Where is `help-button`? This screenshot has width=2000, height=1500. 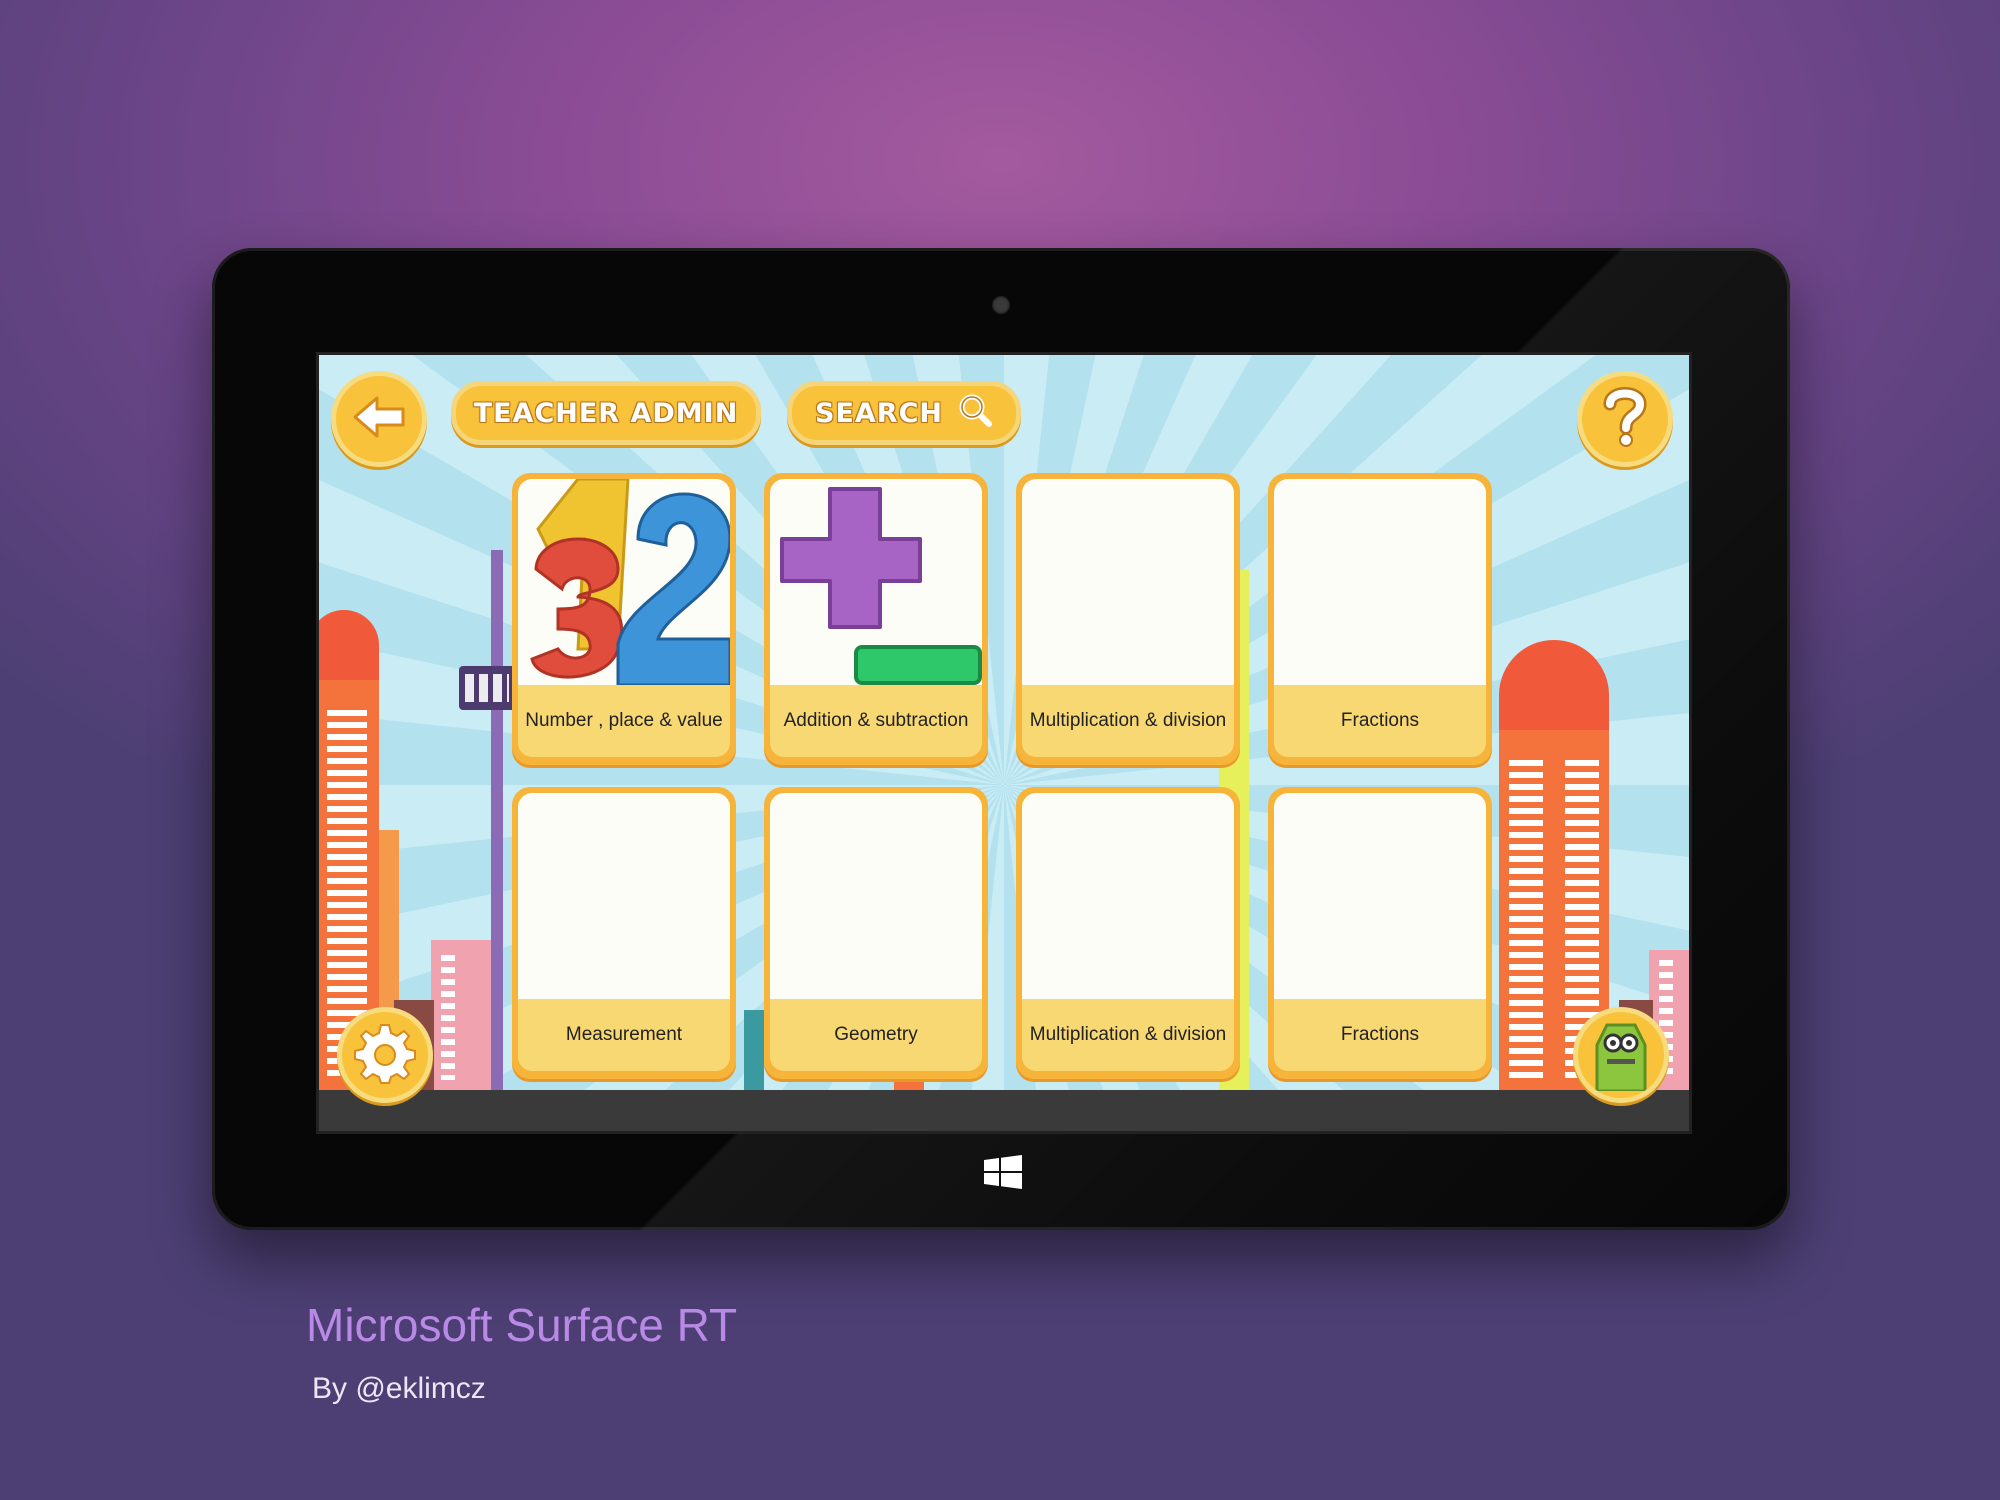
help-button is located at coordinates (1625, 419).